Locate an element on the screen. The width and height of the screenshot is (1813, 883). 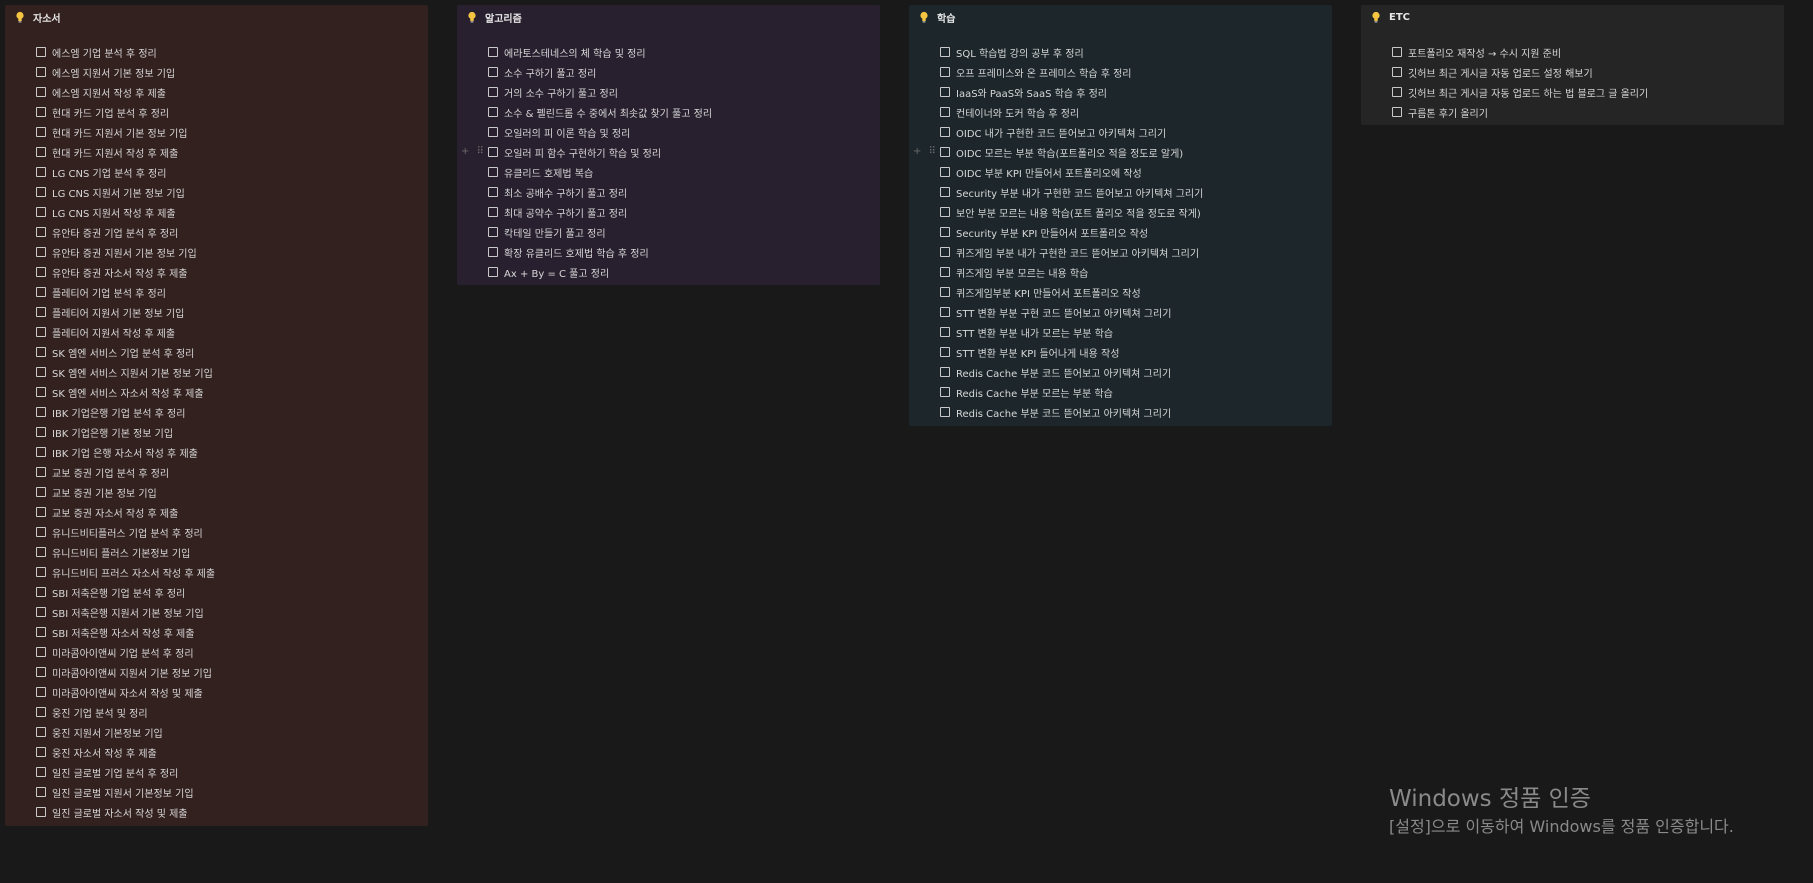
todo-label: 거의 소수 구하기 풀고 정리 is located at coordinates (561, 92).